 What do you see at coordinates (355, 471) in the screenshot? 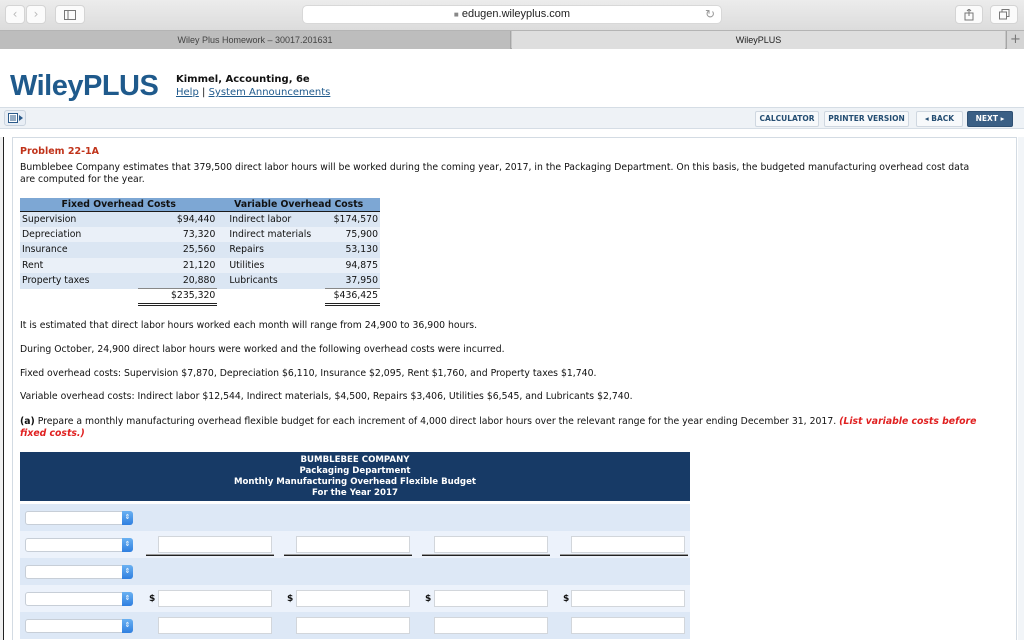
I see `department-name: Packaging Department` at bounding box center [355, 471].